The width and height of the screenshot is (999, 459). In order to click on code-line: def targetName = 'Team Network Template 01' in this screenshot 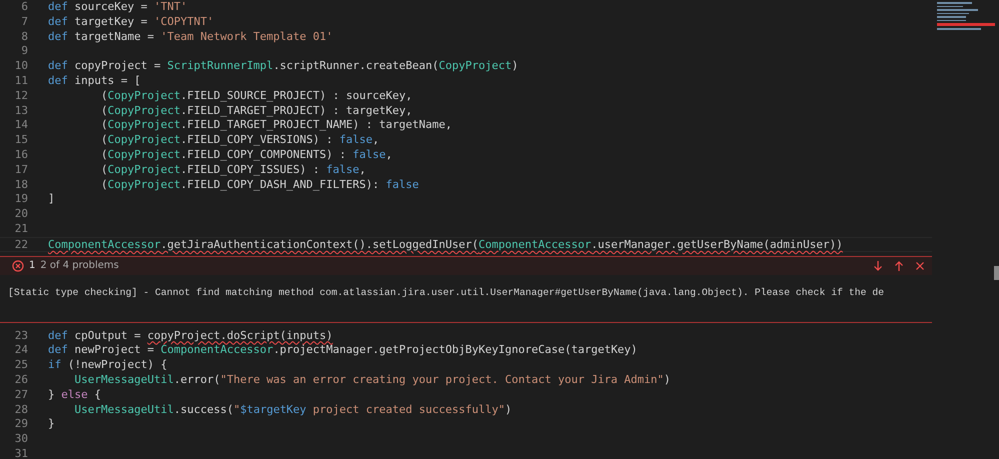, I will do `click(190, 37)`.